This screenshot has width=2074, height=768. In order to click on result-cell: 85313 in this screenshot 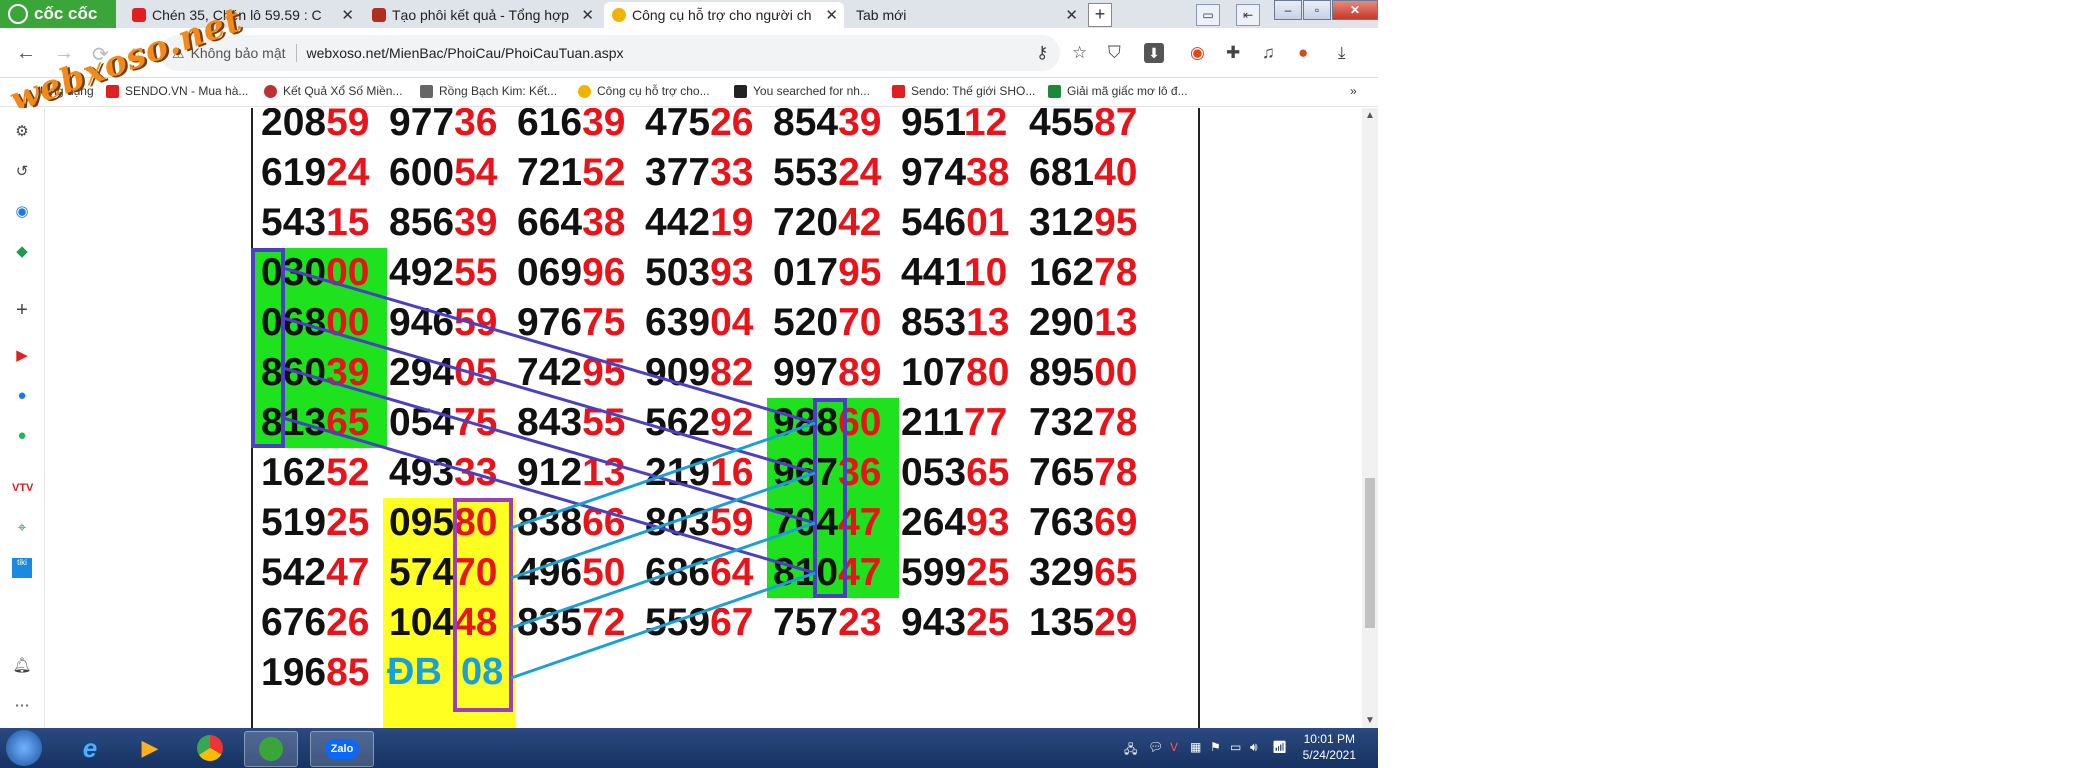, I will do `click(965, 323)`.